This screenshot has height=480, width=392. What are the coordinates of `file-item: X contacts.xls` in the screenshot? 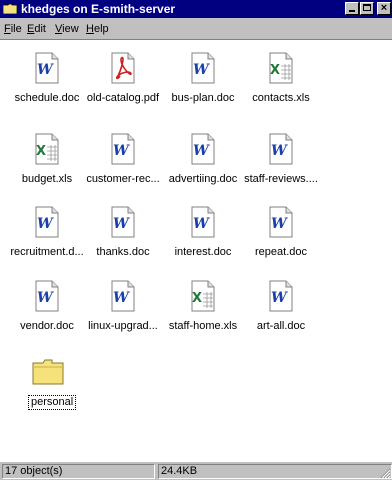 It's located at (281, 82).